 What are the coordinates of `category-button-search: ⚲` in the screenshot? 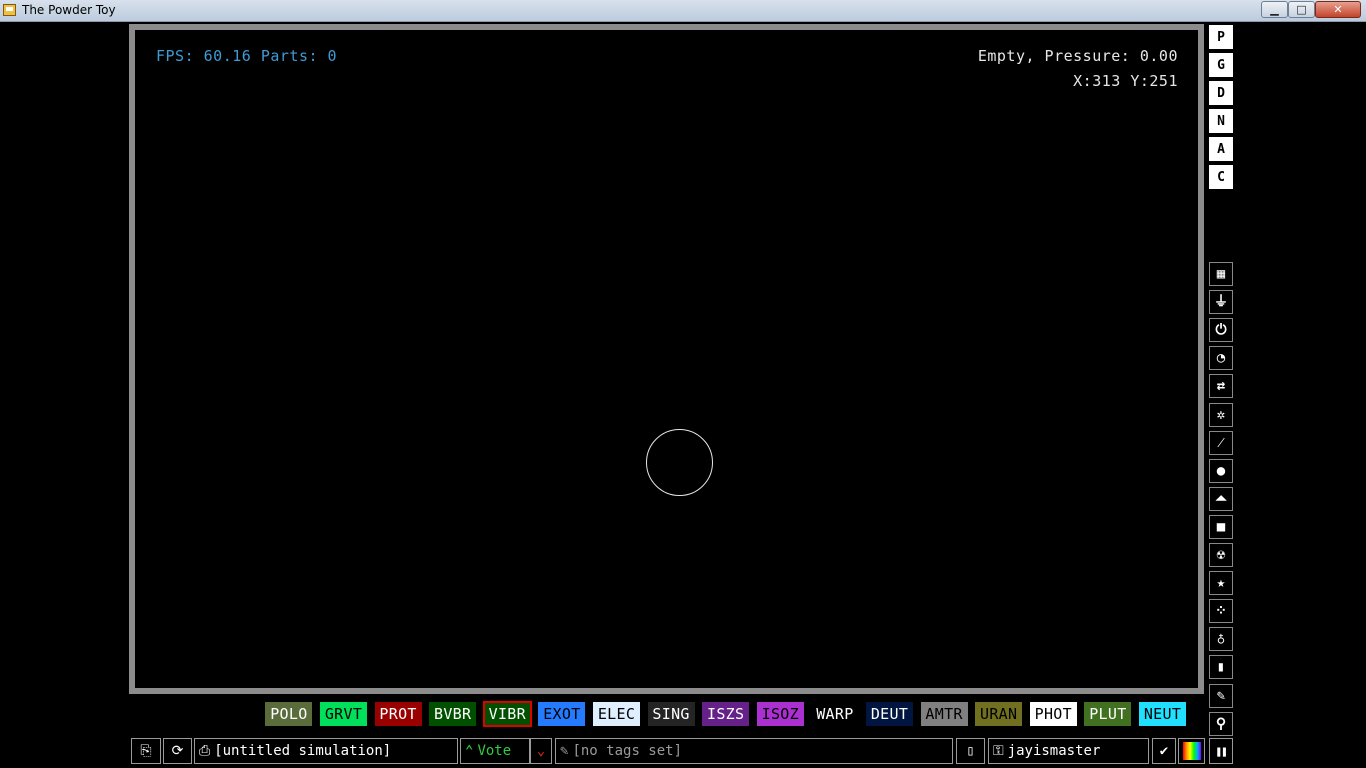 It's located at (1221, 723).